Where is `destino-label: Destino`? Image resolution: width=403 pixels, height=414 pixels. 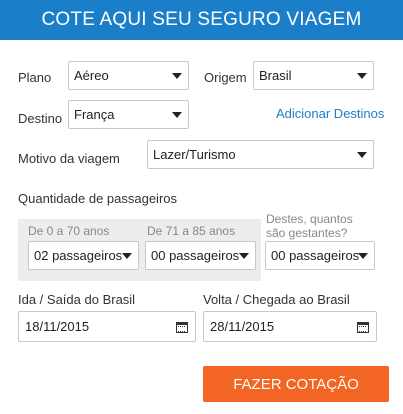 destino-label: Destino is located at coordinates (40, 118).